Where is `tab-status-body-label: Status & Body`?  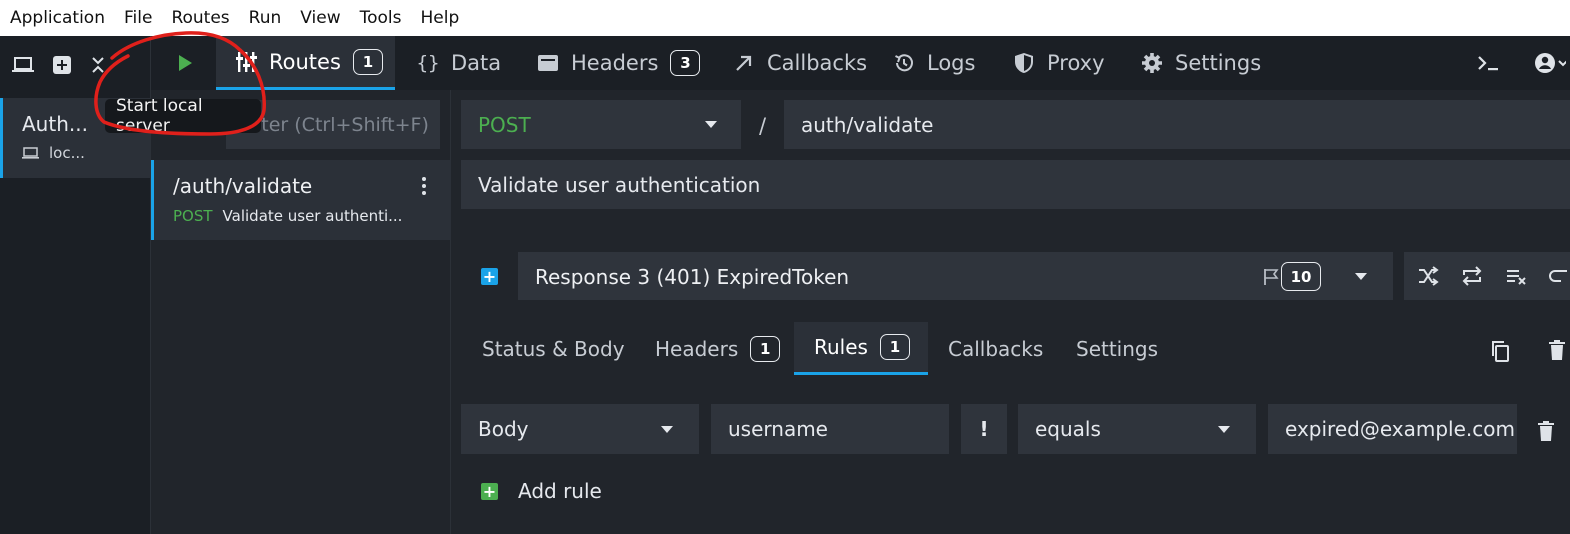
tab-status-body-label: Status & Body is located at coordinates (553, 348).